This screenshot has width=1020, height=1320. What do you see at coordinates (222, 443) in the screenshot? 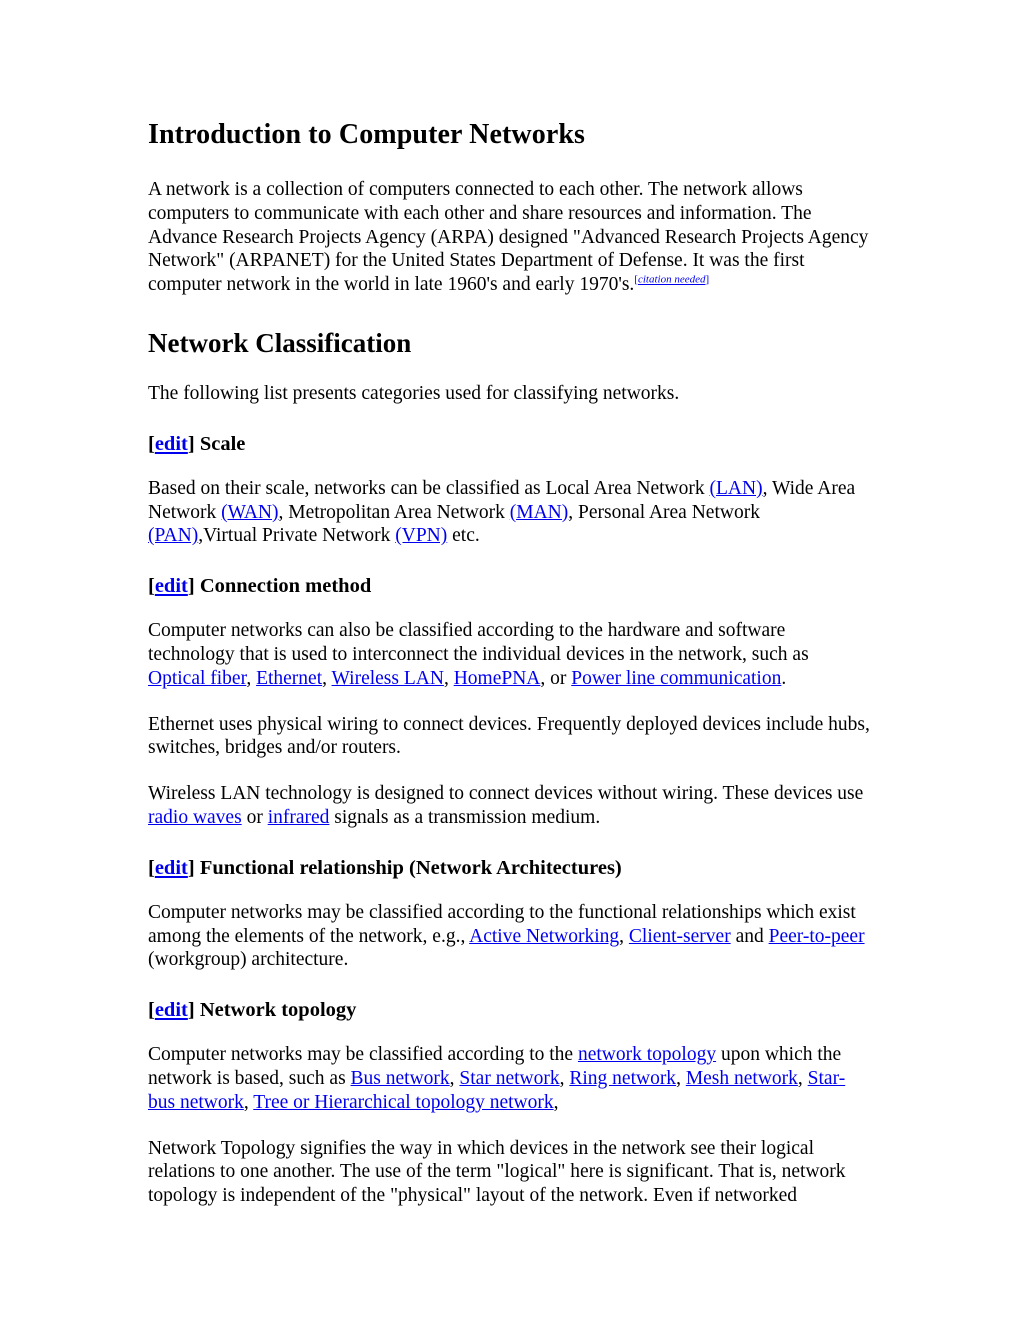
I see `subsection-title-text: Scale` at bounding box center [222, 443].